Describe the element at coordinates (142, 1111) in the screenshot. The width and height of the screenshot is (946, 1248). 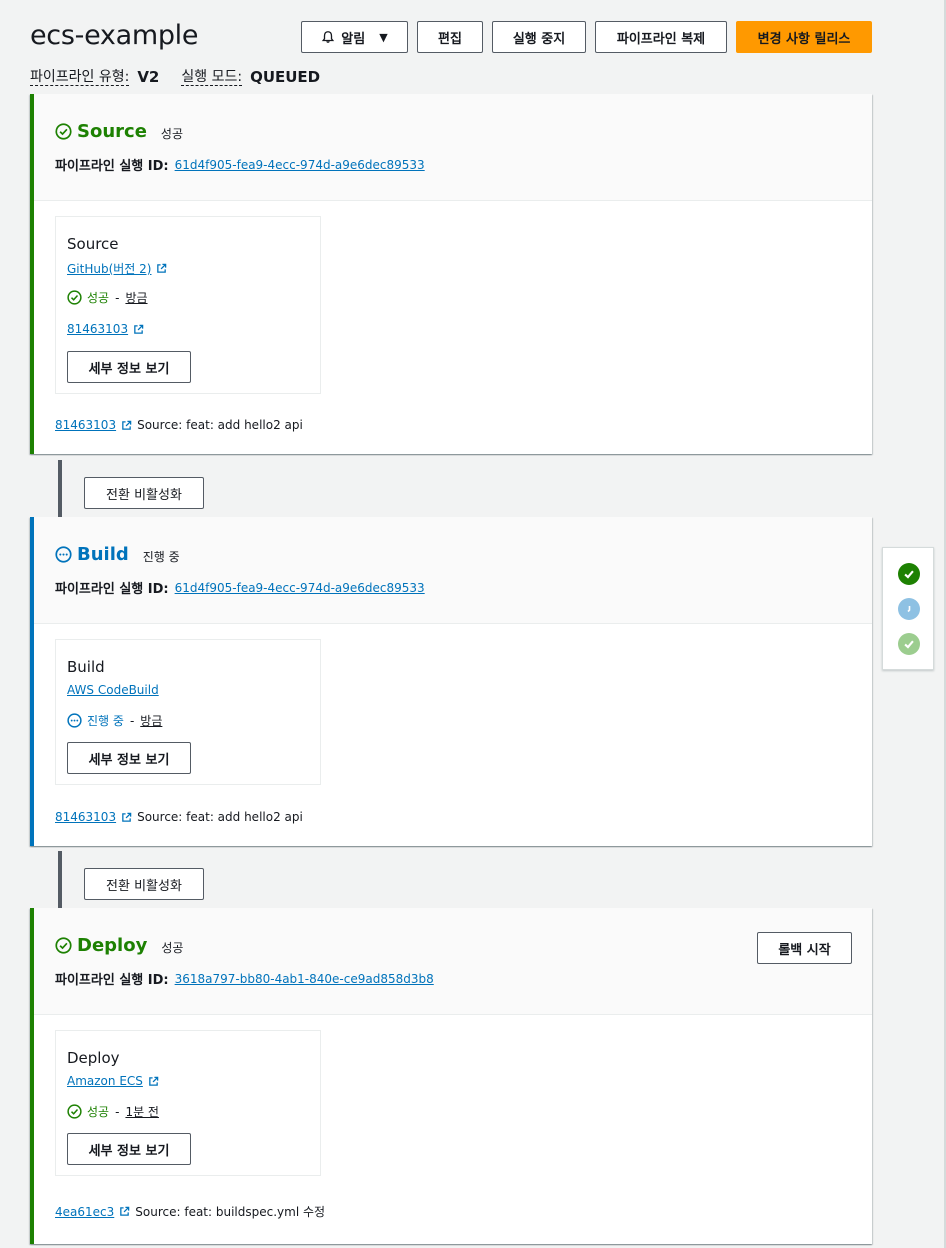
I see `action-time: 1분 전` at that location.